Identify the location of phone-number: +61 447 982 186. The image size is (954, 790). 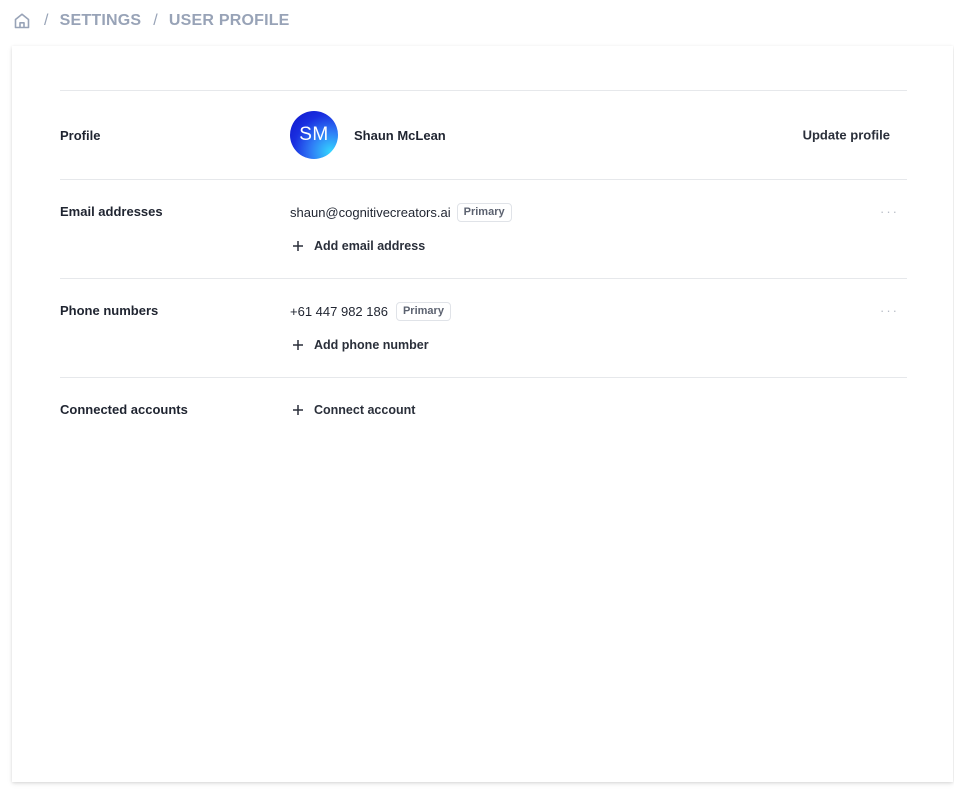
(339, 311).